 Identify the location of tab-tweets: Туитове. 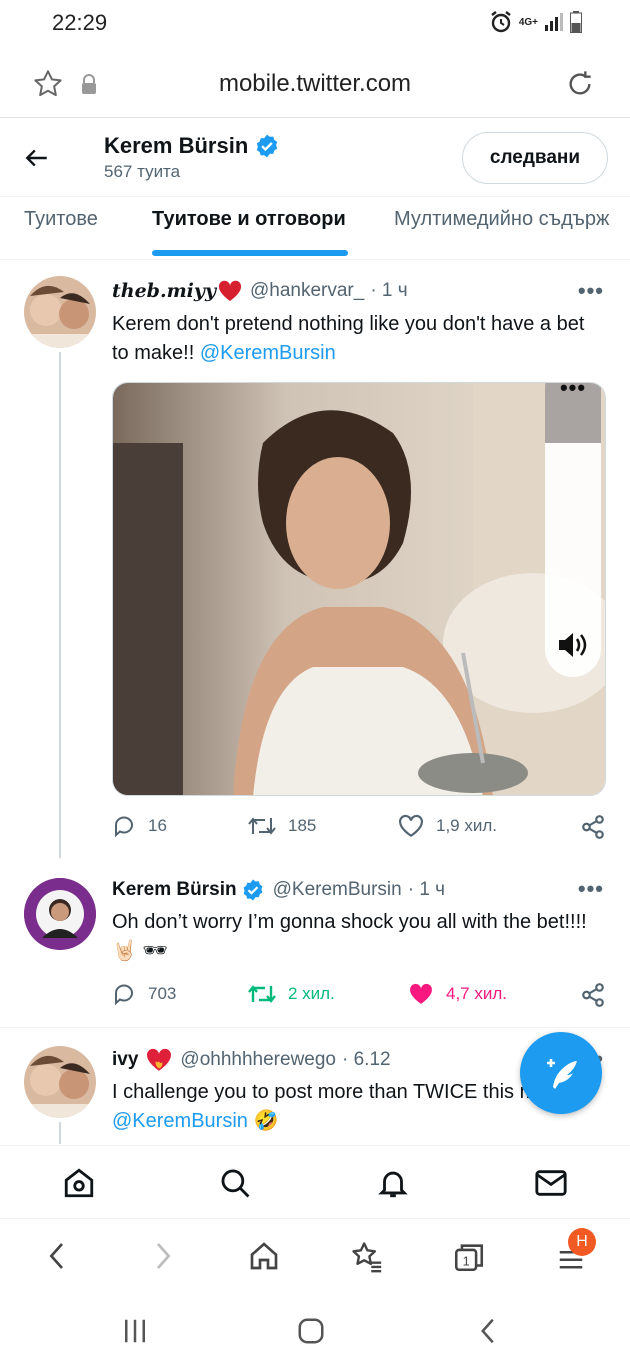
(61, 219).